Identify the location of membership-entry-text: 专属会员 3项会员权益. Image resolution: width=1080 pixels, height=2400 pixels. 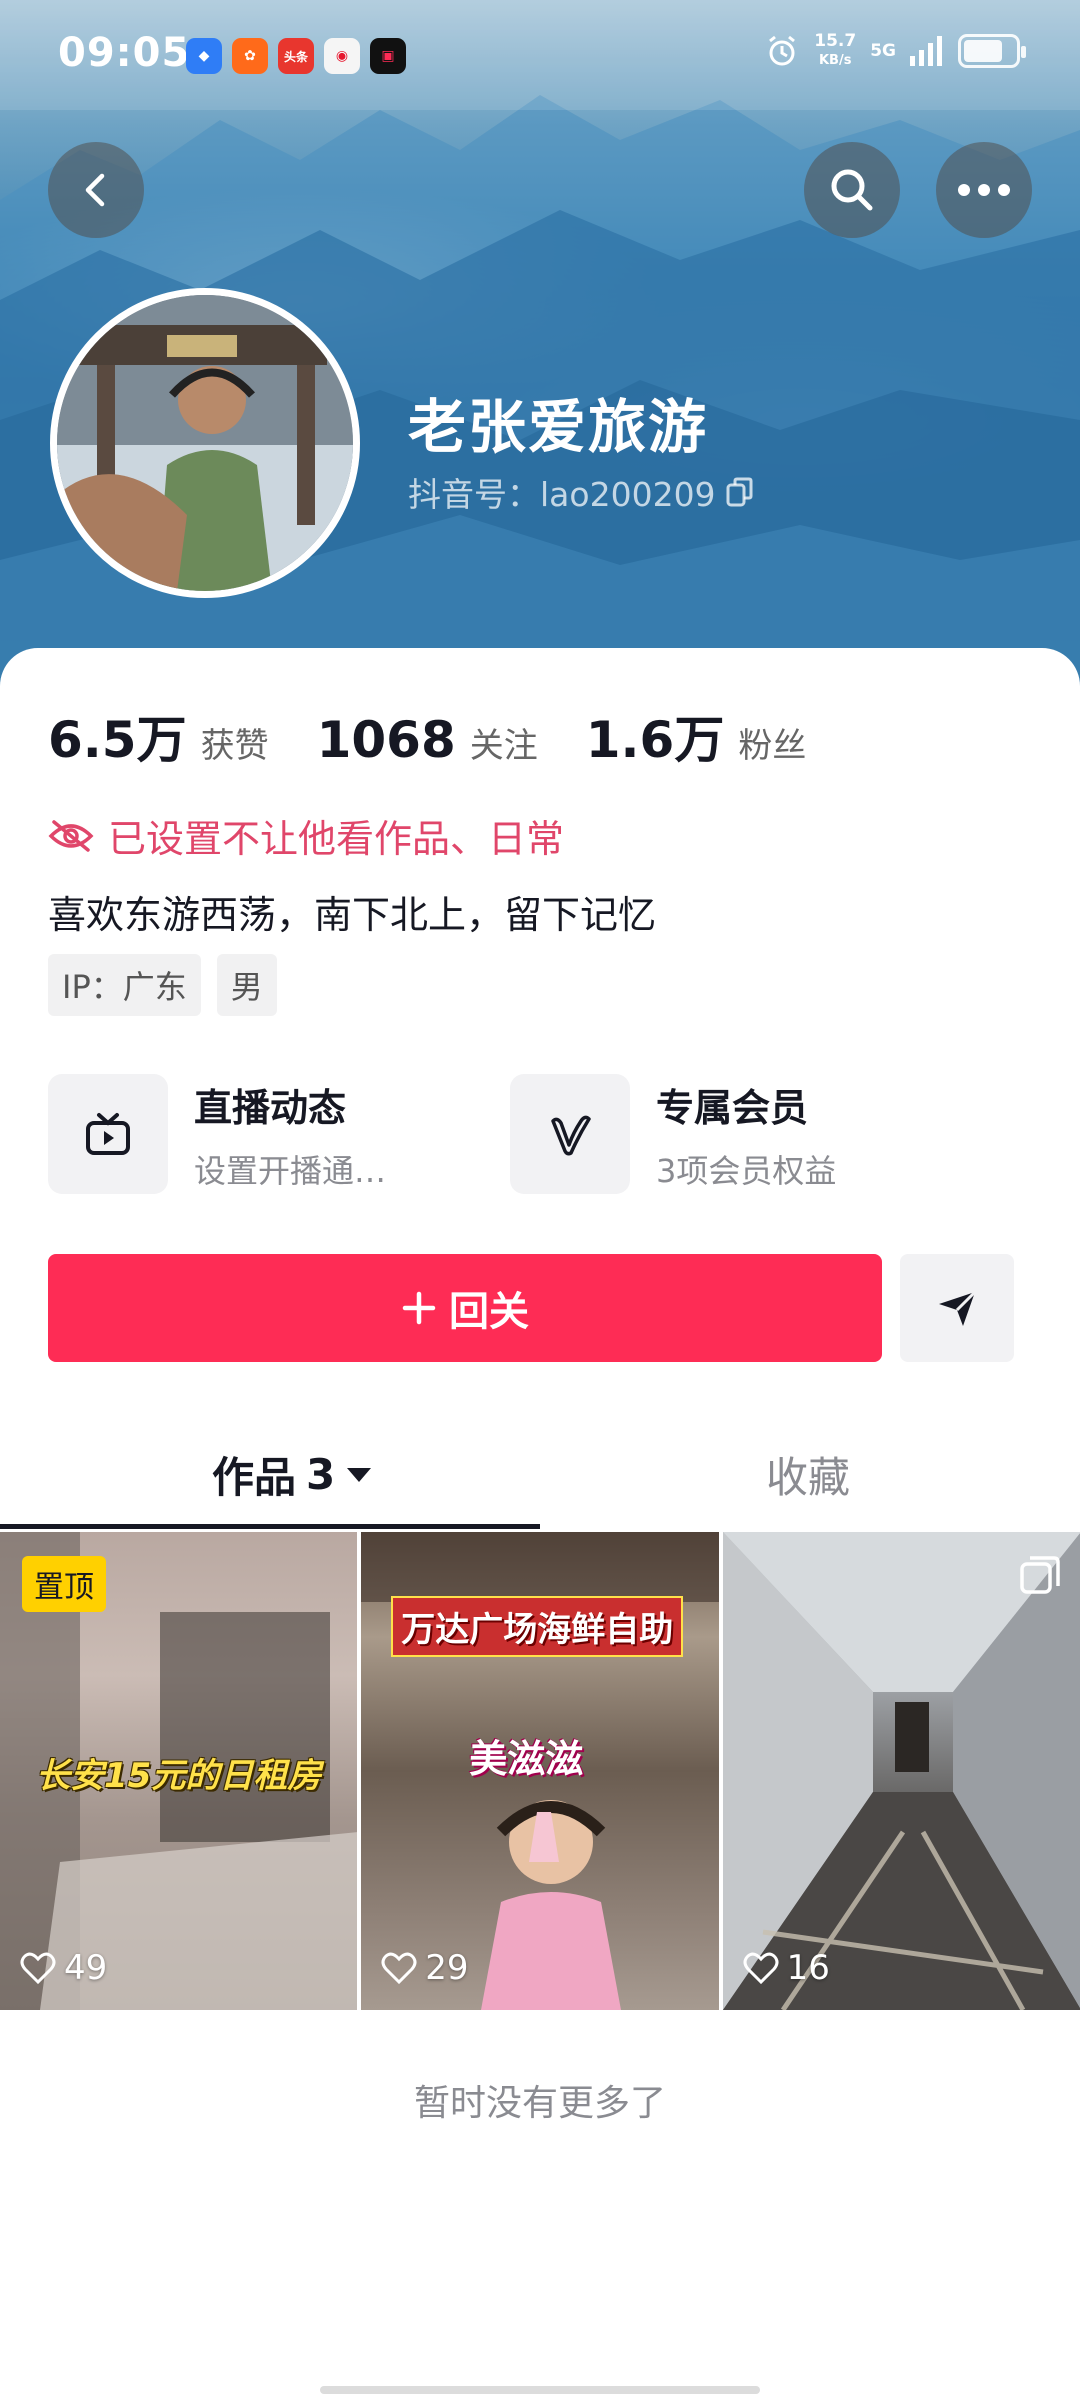
(746, 1134).